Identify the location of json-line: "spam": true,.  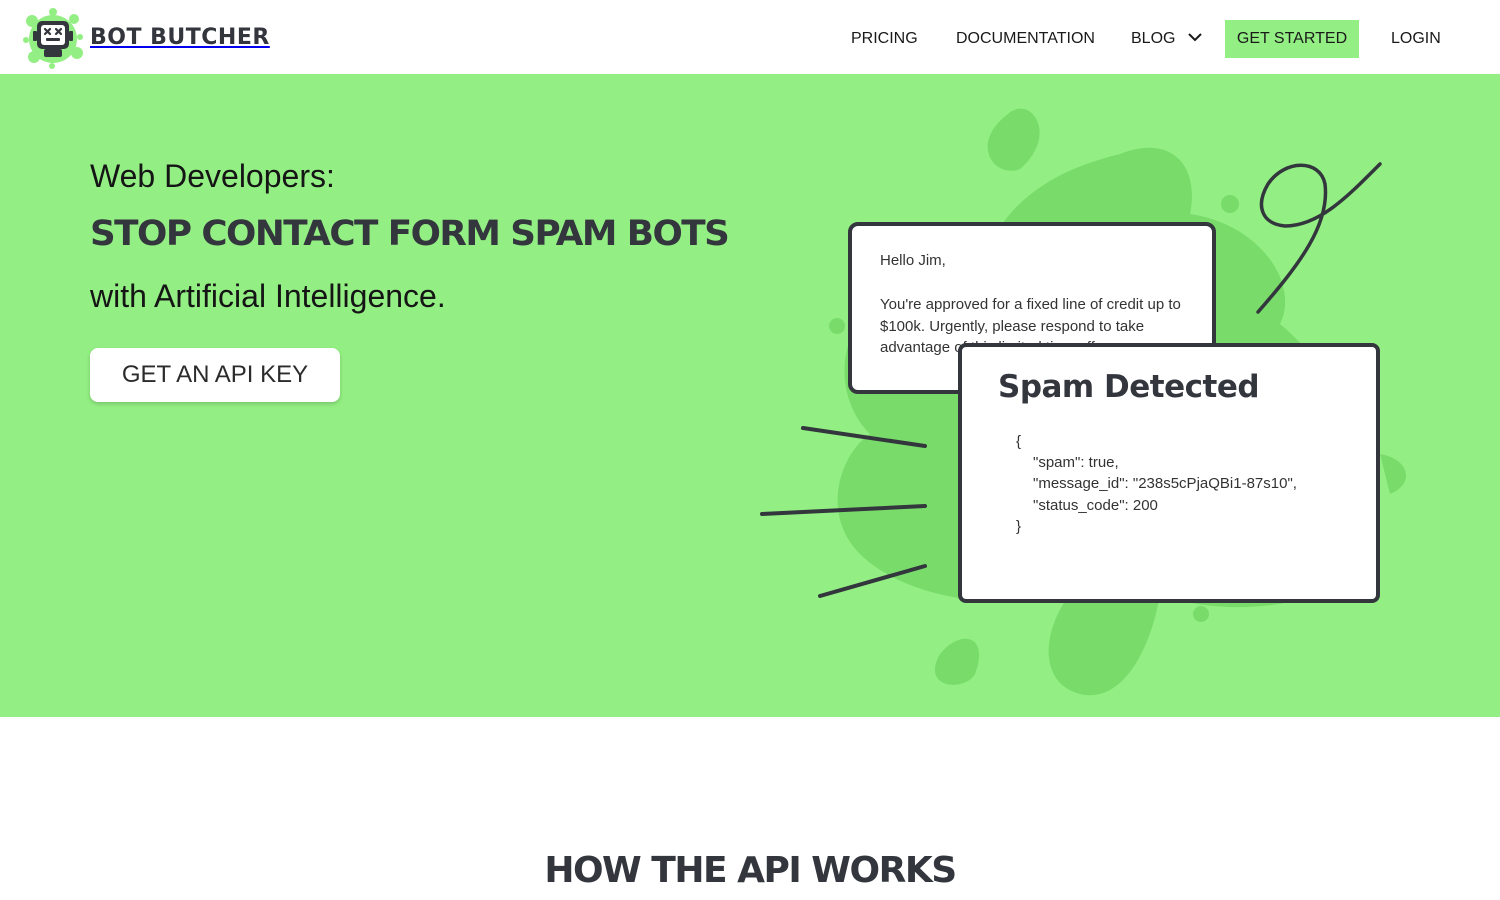
(1076, 462).